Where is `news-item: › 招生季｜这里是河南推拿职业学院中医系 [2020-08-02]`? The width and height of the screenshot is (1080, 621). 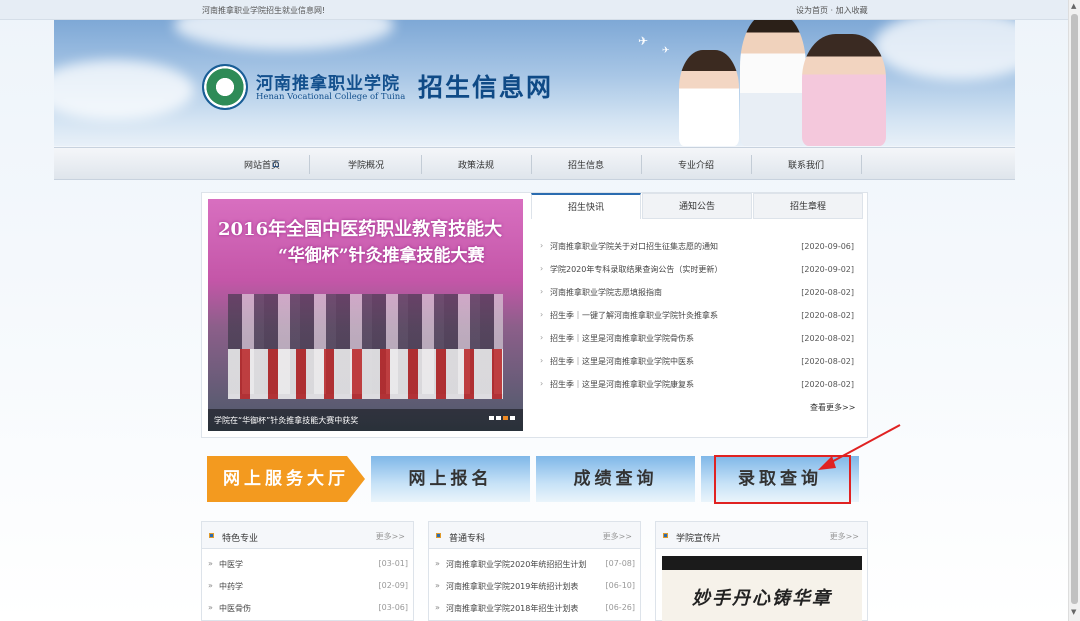
news-item: › 招生季｜这里是河南推拿职业学院中医系 [2020-08-02] is located at coordinates (699, 363).